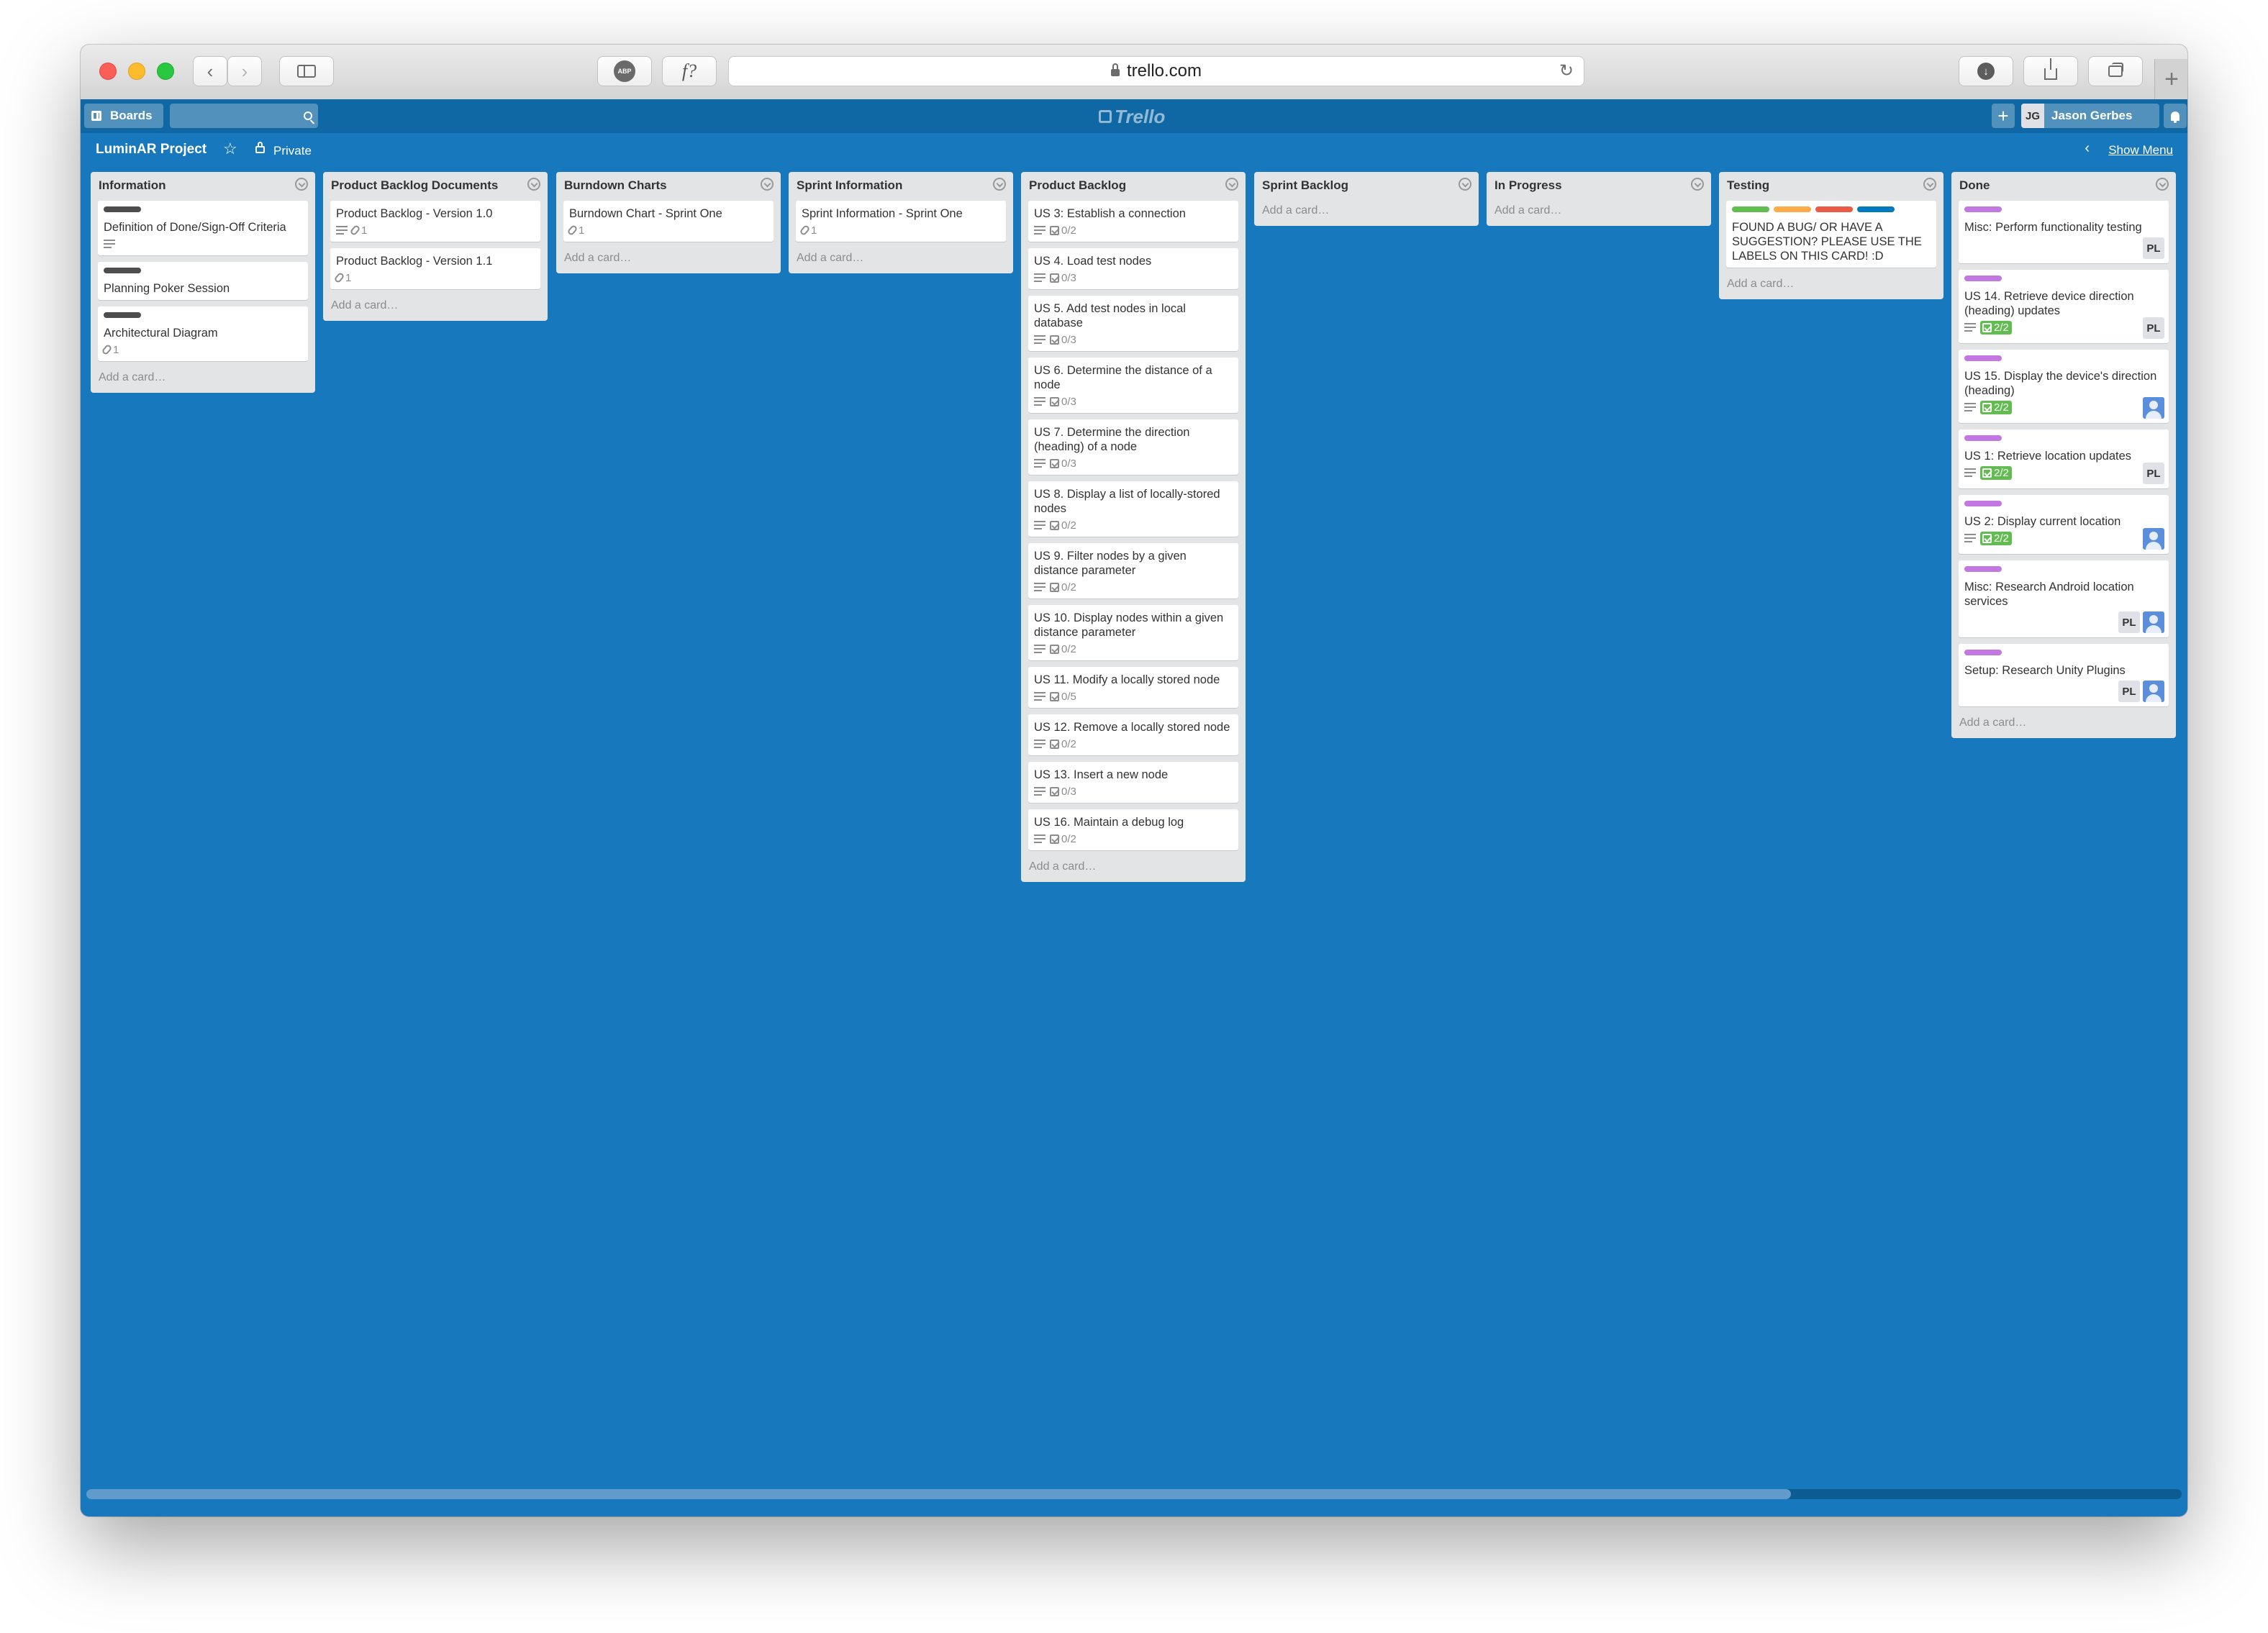 Image resolution: width=2268 pixels, height=1633 pixels. I want to click on add-button: +, so click(2003, 116).